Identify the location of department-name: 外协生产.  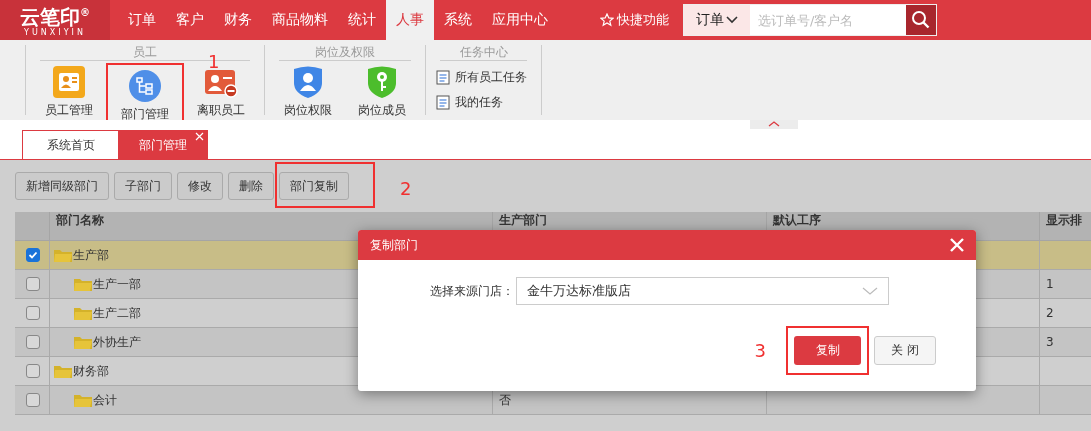
(117, 342).